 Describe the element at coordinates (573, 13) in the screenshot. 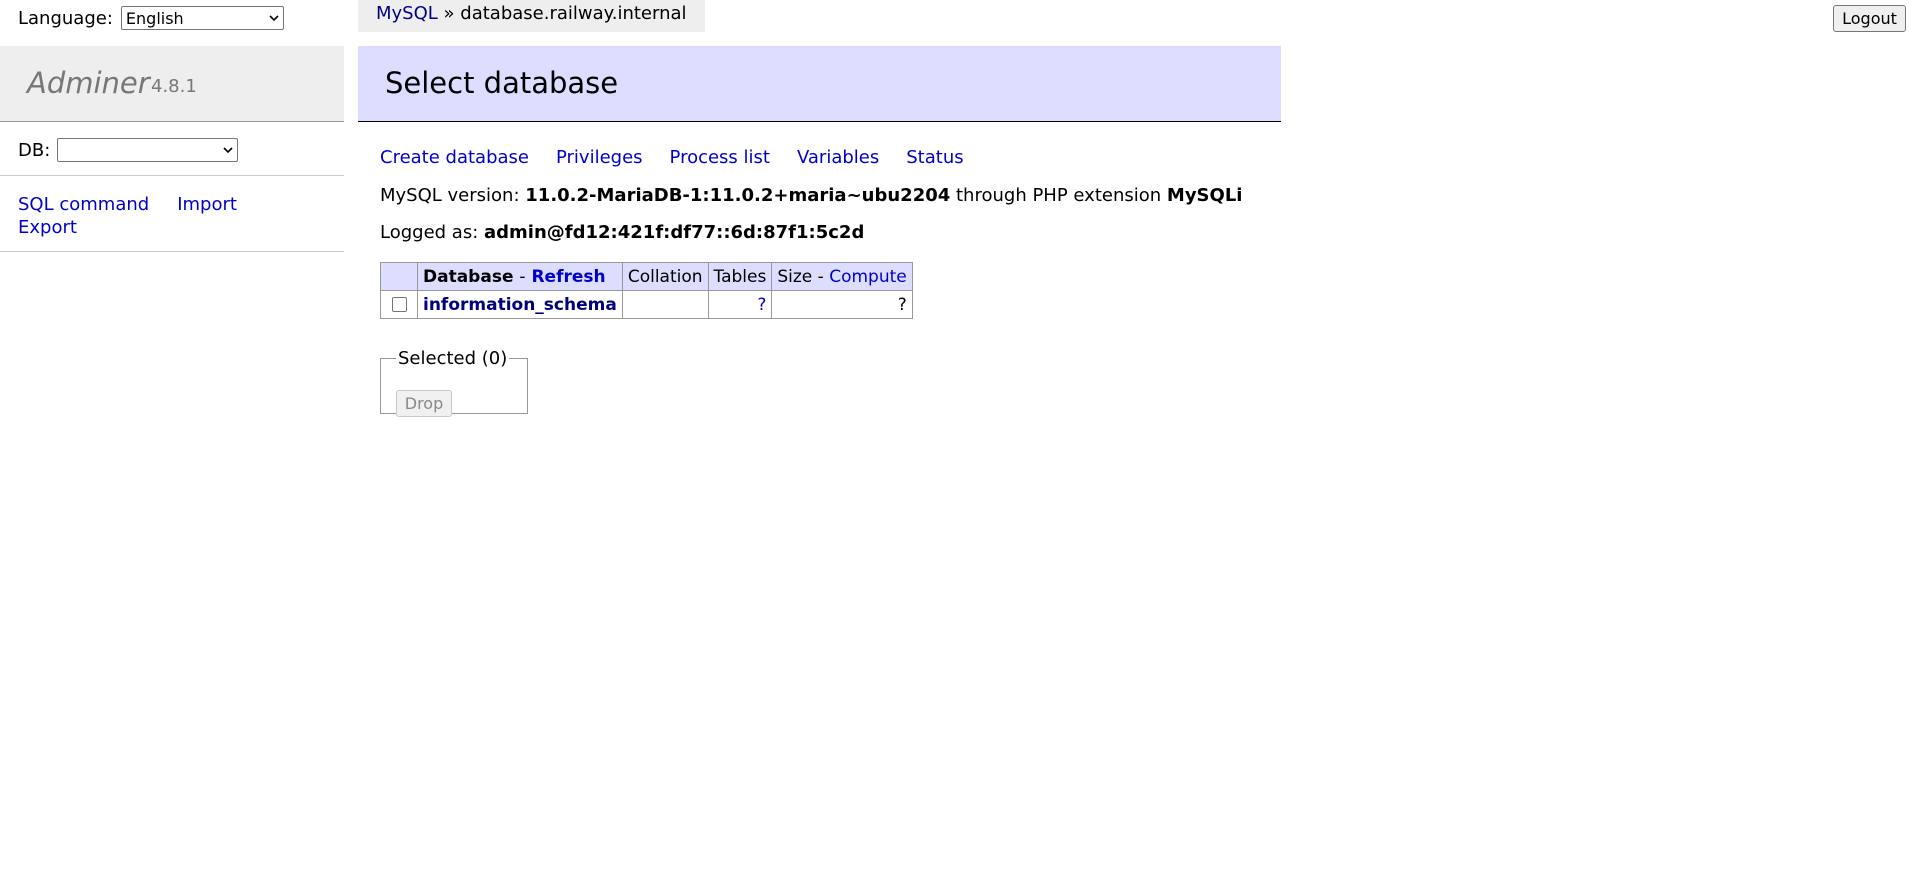

I see `breadcrumb-server: database.railway.internal` at that location.